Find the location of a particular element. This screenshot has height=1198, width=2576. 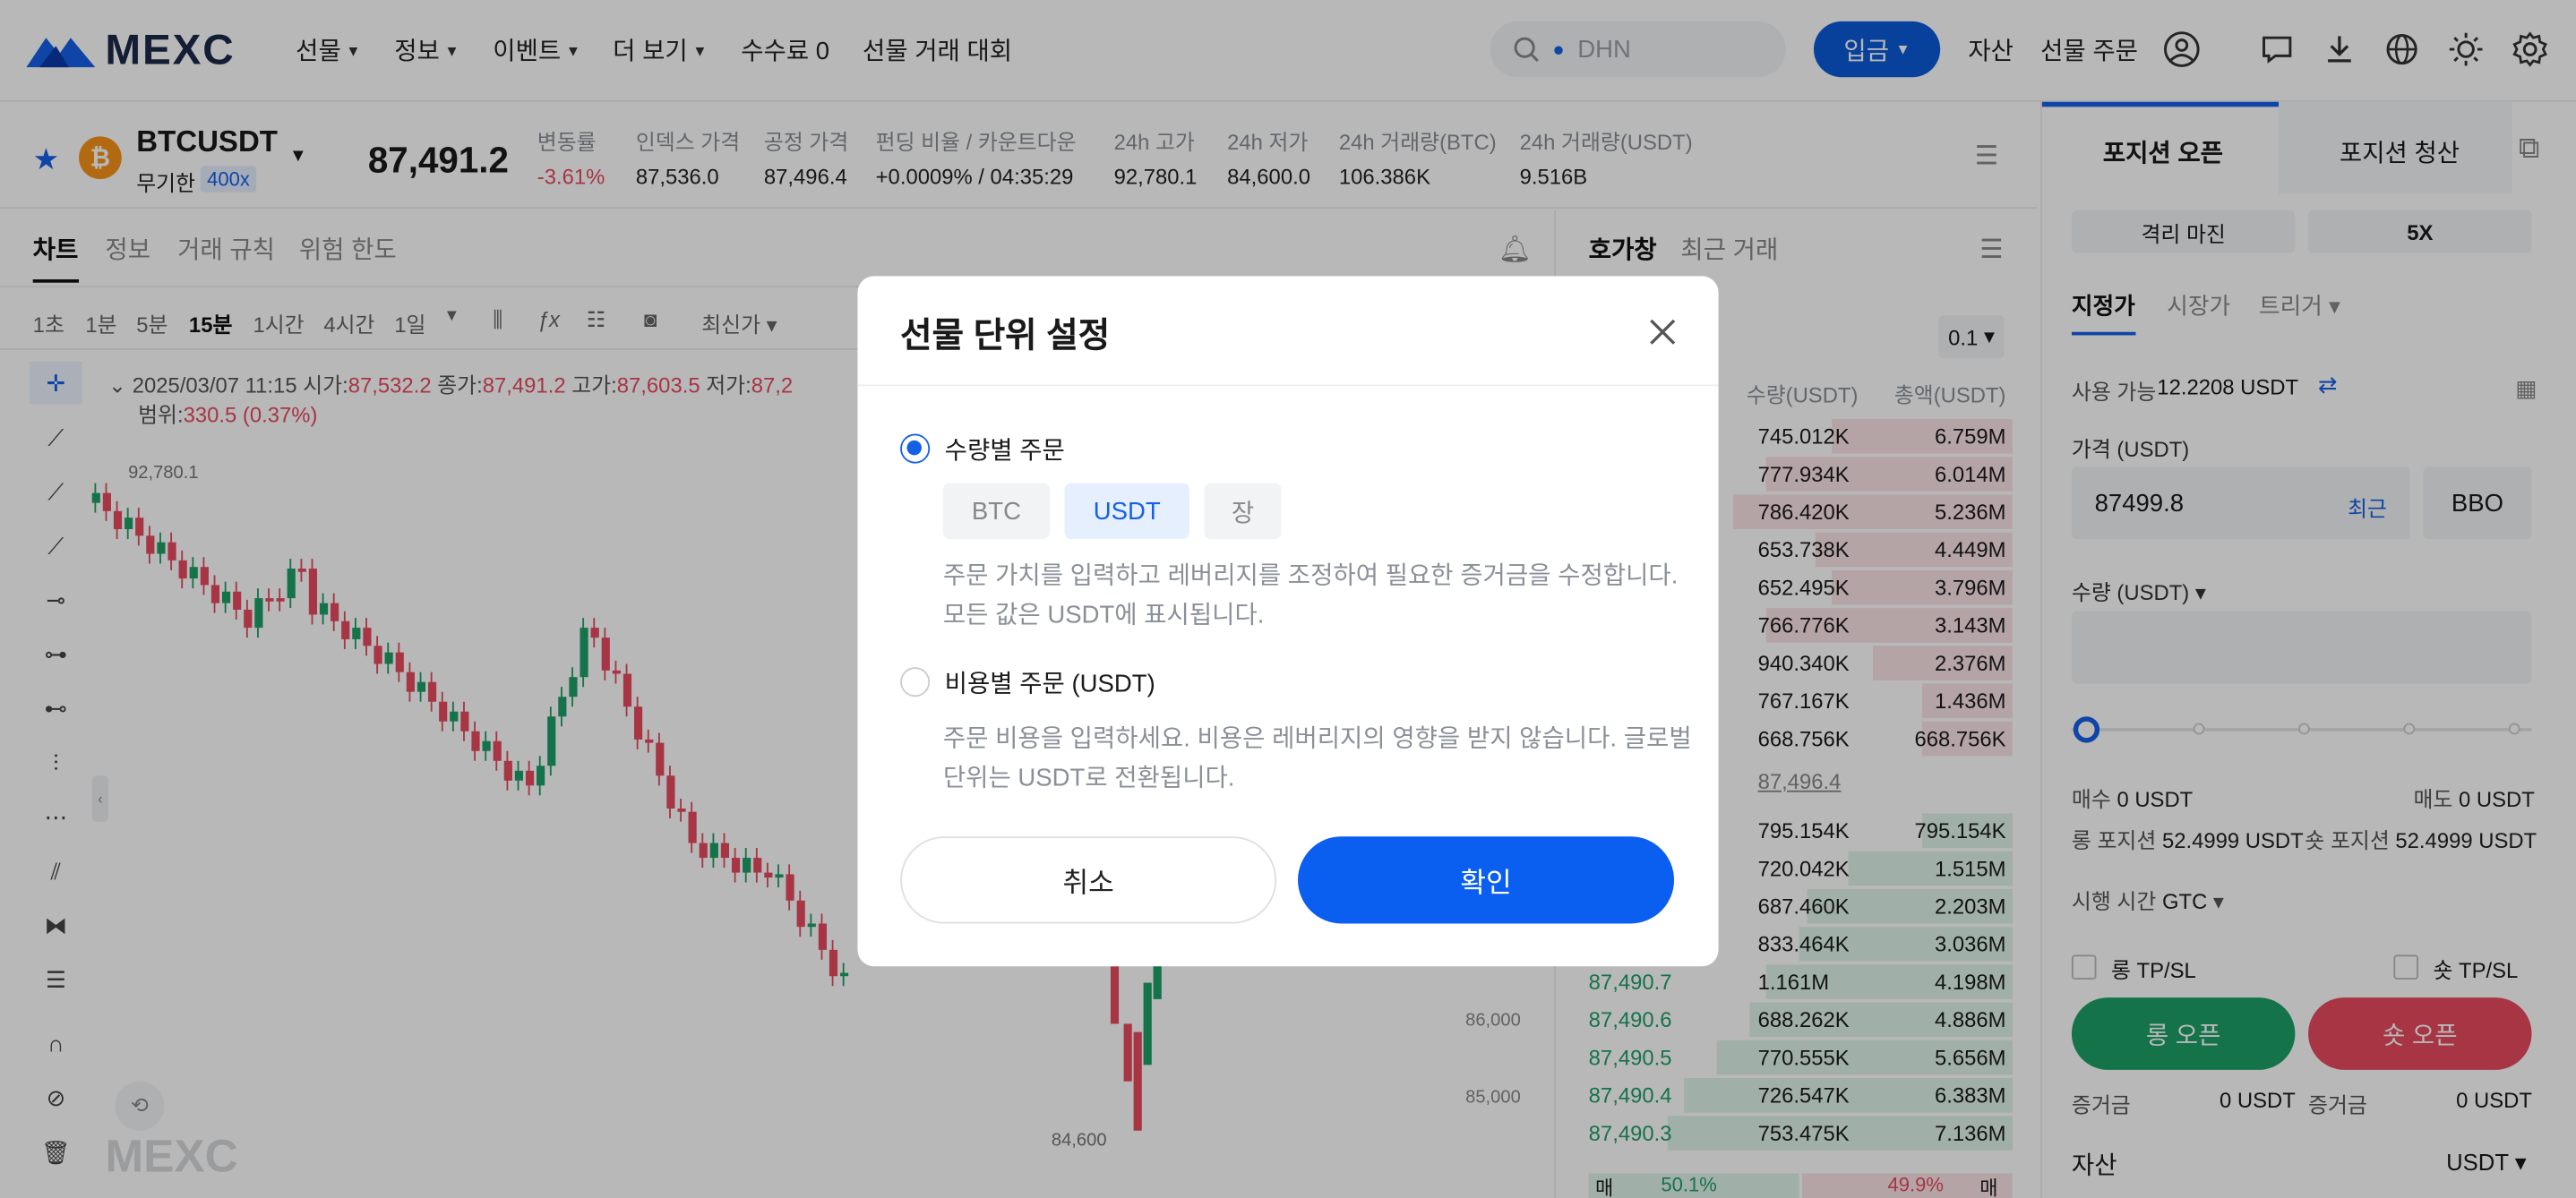

cancel-button: 취소 is located at coordinates (1088, 880).